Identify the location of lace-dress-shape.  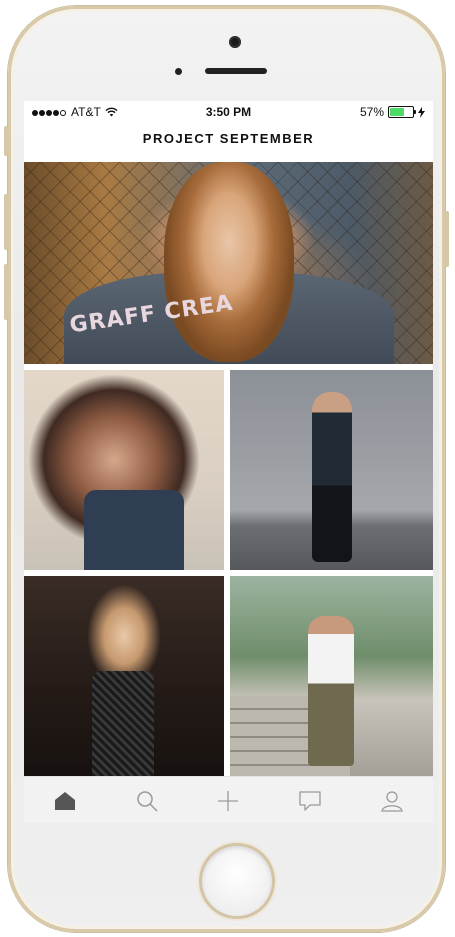
(123, 723).